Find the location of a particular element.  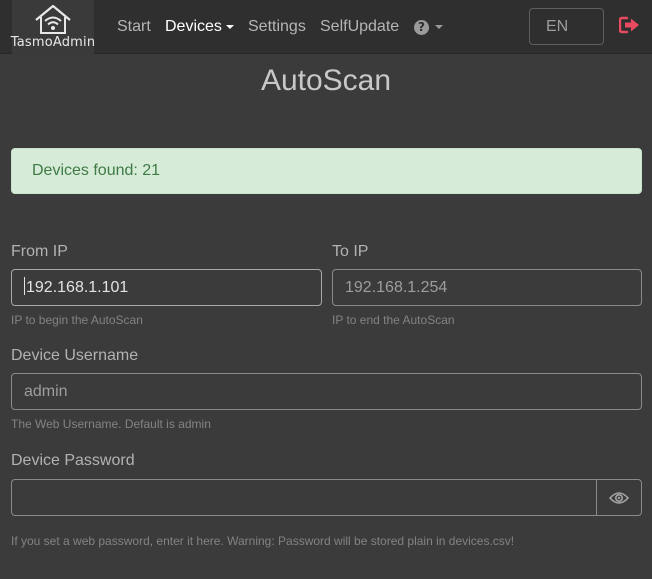

to-ip-label: To IP is located at coordinates (350, 251).